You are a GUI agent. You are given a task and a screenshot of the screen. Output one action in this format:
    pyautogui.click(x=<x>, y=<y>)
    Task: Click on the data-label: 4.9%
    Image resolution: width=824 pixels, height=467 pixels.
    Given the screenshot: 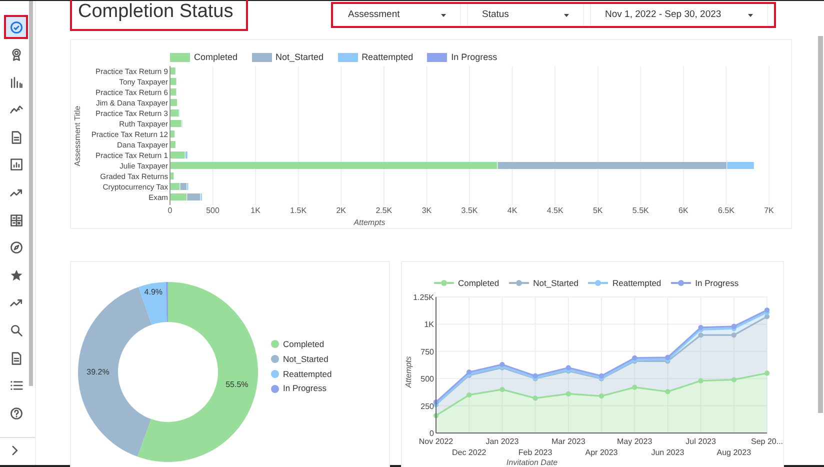 What is the action you would take?
    pyautogui.click(x=153, y=291)
    